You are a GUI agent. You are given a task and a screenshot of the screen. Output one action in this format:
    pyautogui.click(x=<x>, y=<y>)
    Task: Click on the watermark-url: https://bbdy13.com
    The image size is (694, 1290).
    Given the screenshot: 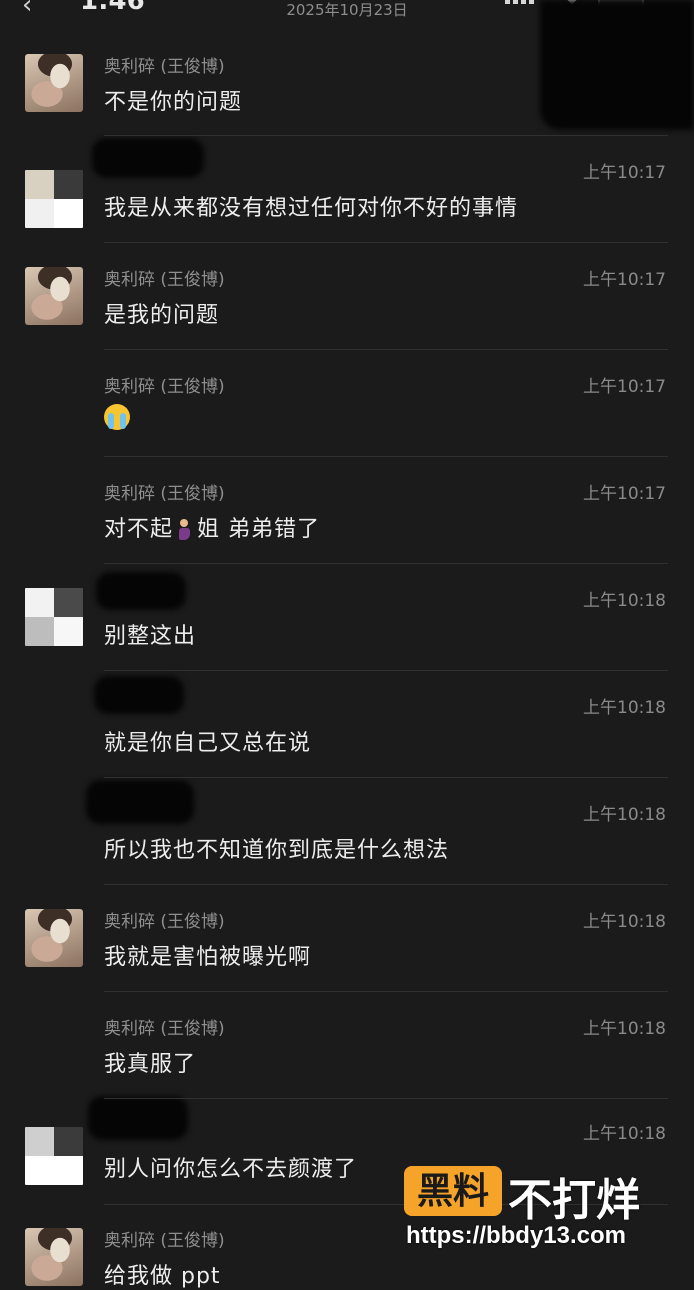 What is the action you would take?
    pyautogui.click(x=516, y=1235)
    